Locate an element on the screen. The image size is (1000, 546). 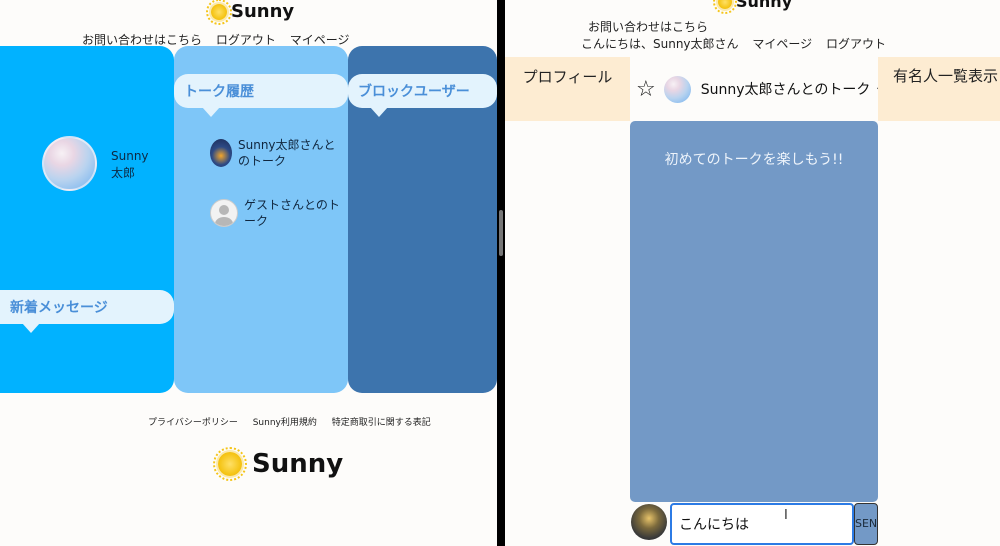
my-avatar is located at coordinates (649, 522).